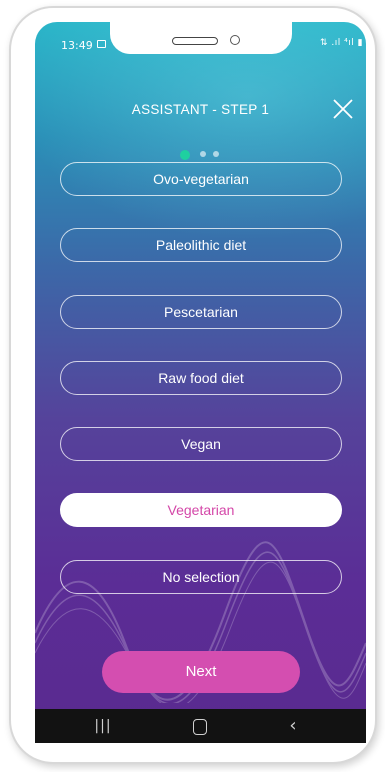 This screenshot has width=385, height=772. Describe the element at coordinates (201, 312) in the screenshot. I see `option-pescetarian: Pescetarian` at that location.